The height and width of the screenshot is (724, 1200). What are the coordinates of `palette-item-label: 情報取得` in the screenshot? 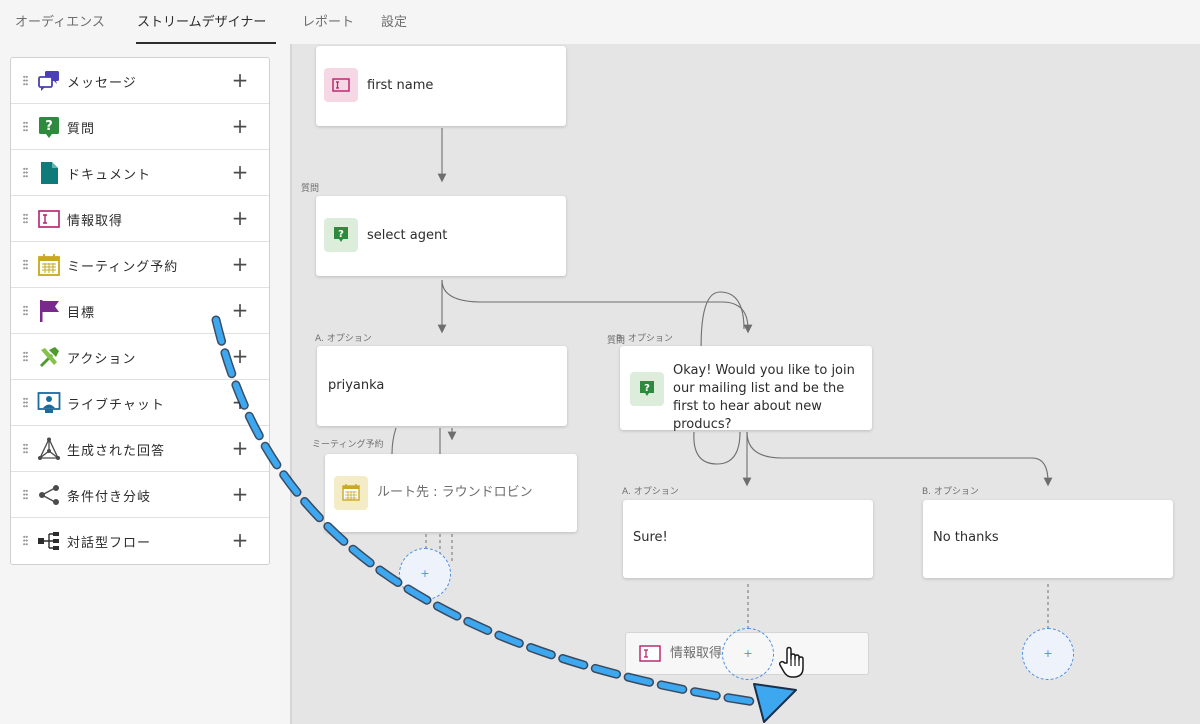 It's located at (95, 221).